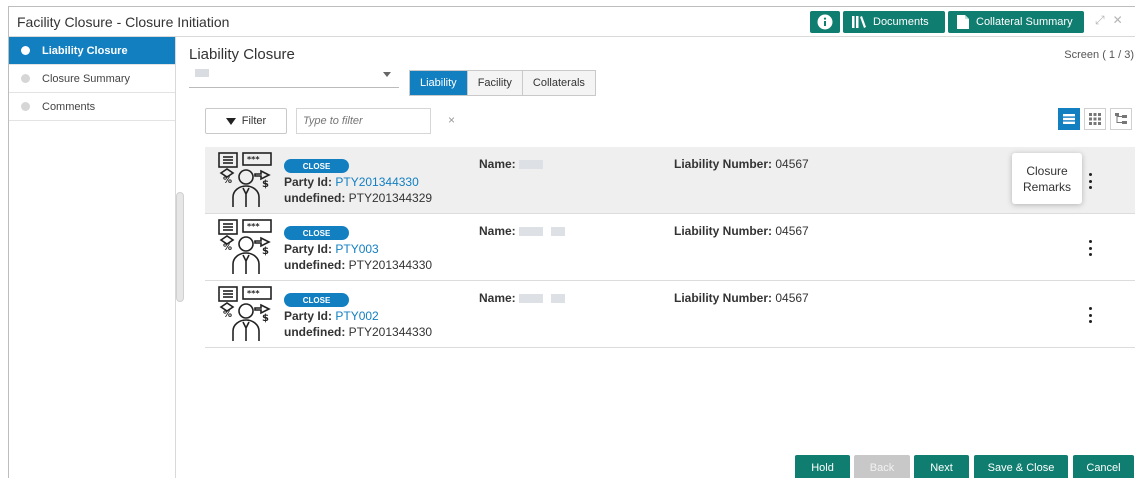 The width and height of the screenshot is (1135, 478). What do you see at coordinates (85, 50) in the screenshot?
I see `sidebar-item-label: Liability Closure` at bounding box center [85, 50].